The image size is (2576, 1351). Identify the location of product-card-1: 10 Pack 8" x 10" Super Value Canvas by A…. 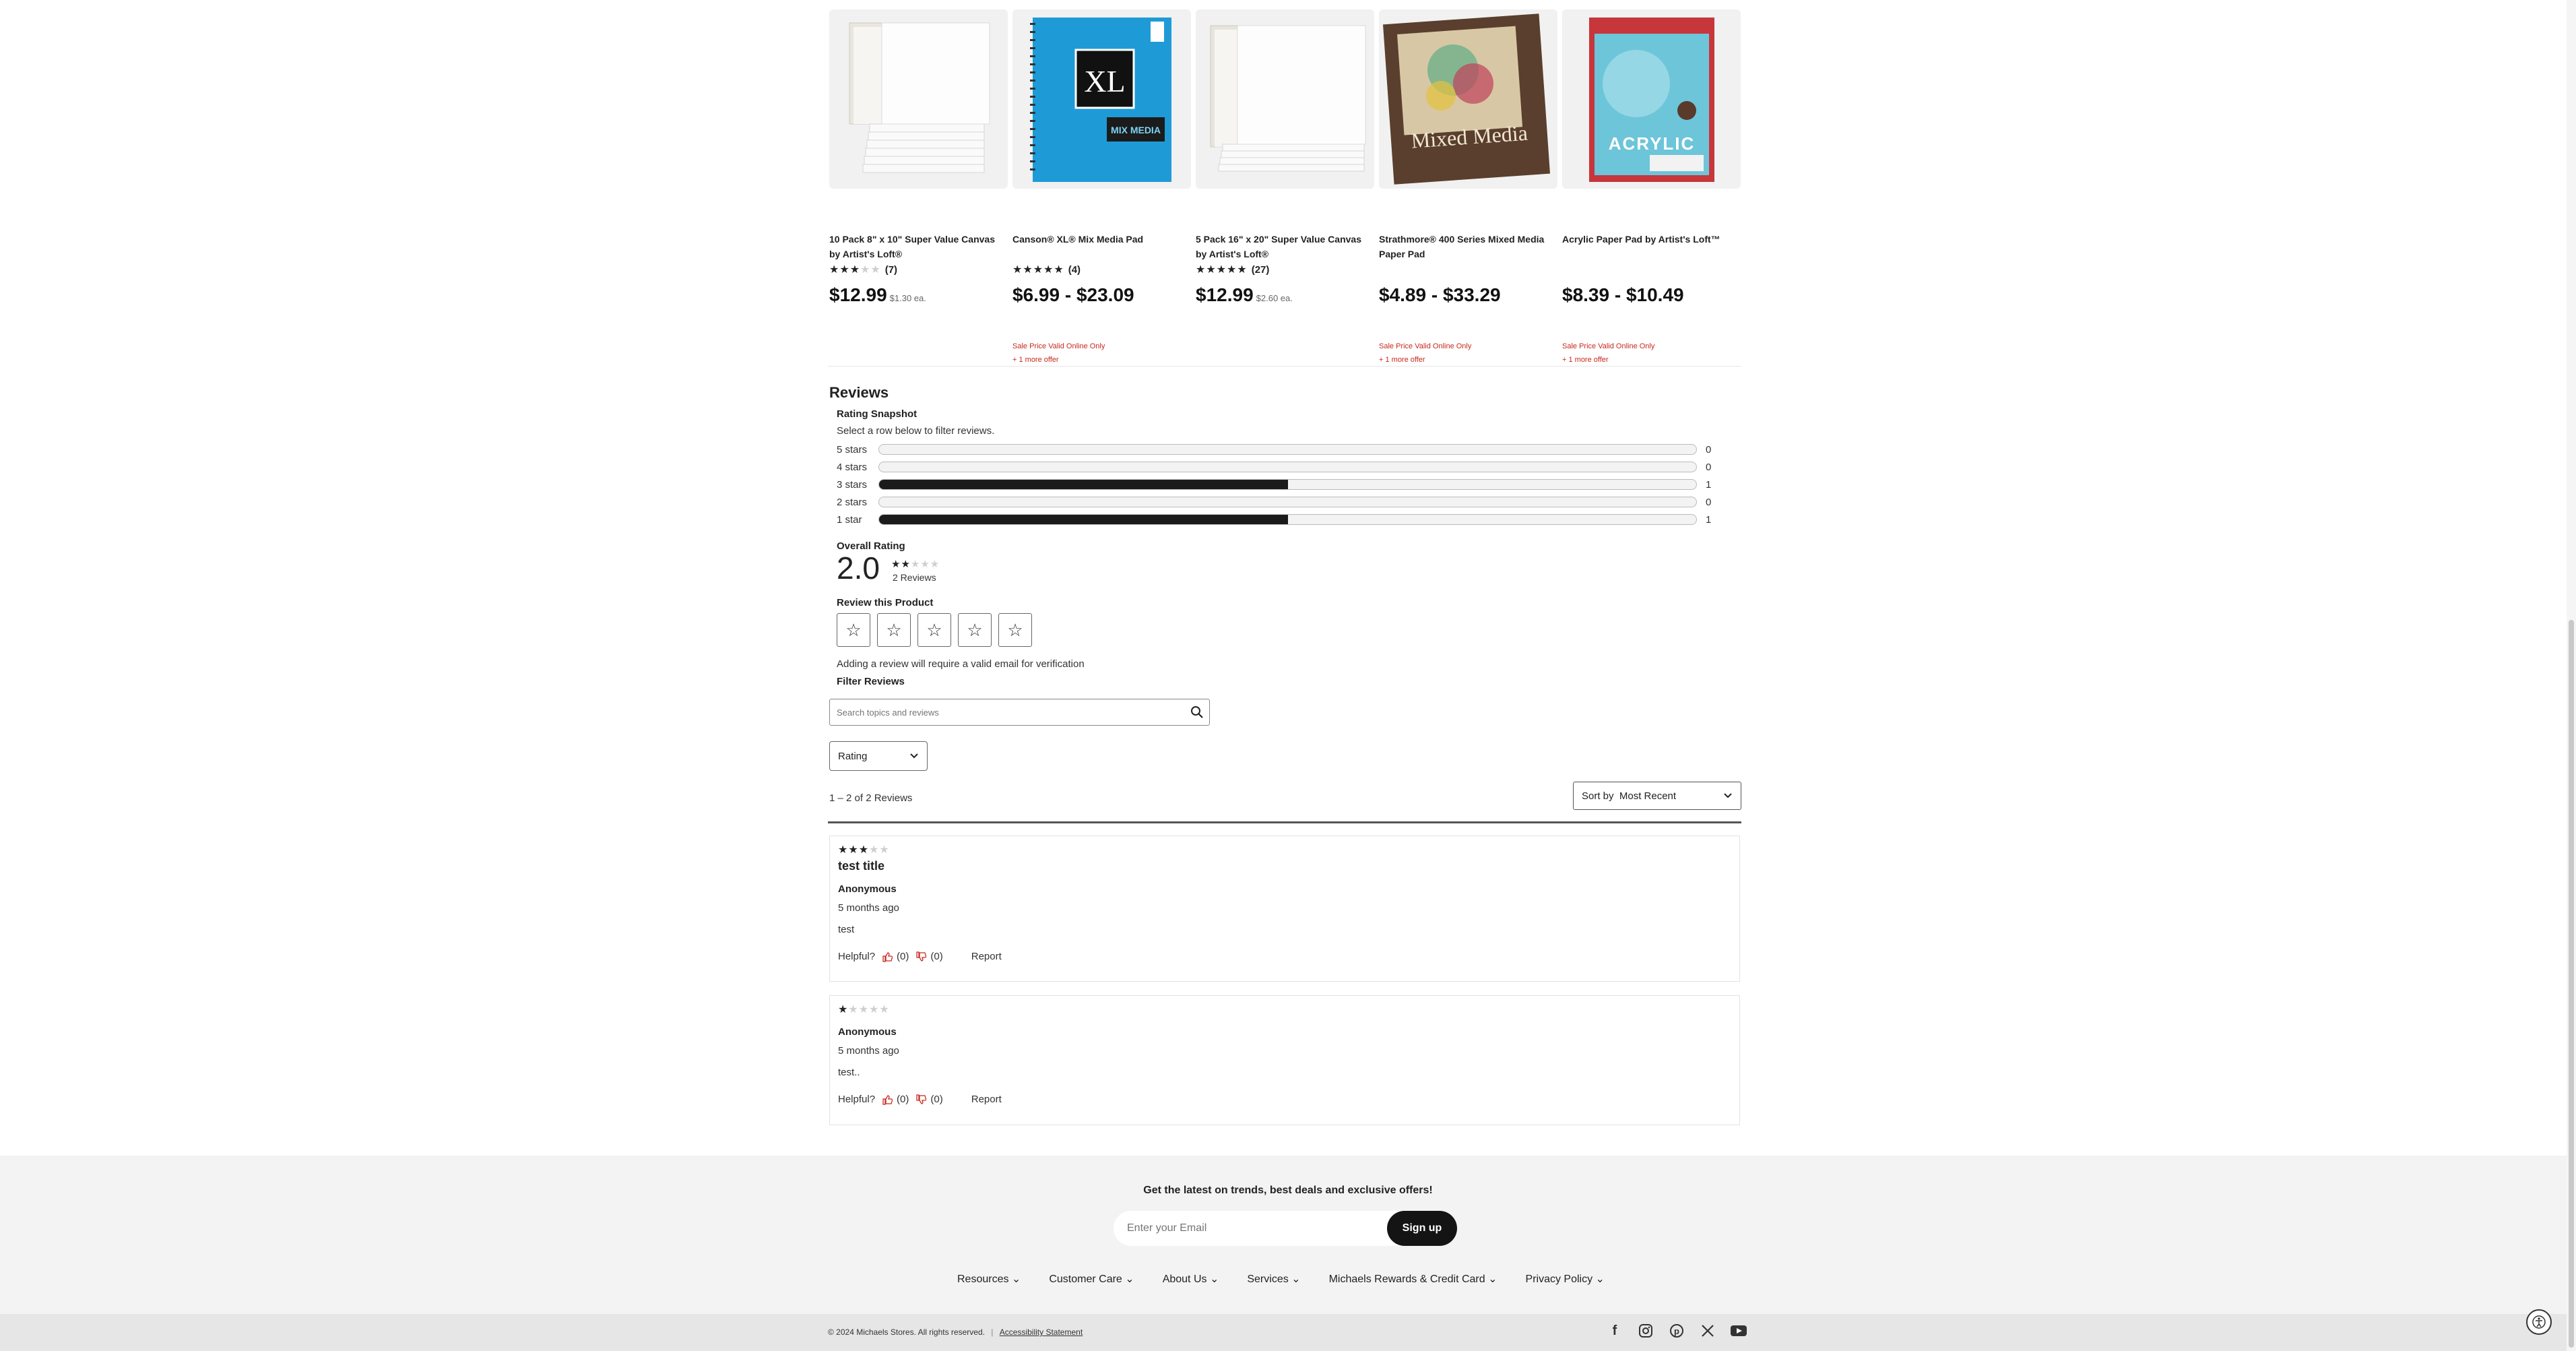
(919, 157).